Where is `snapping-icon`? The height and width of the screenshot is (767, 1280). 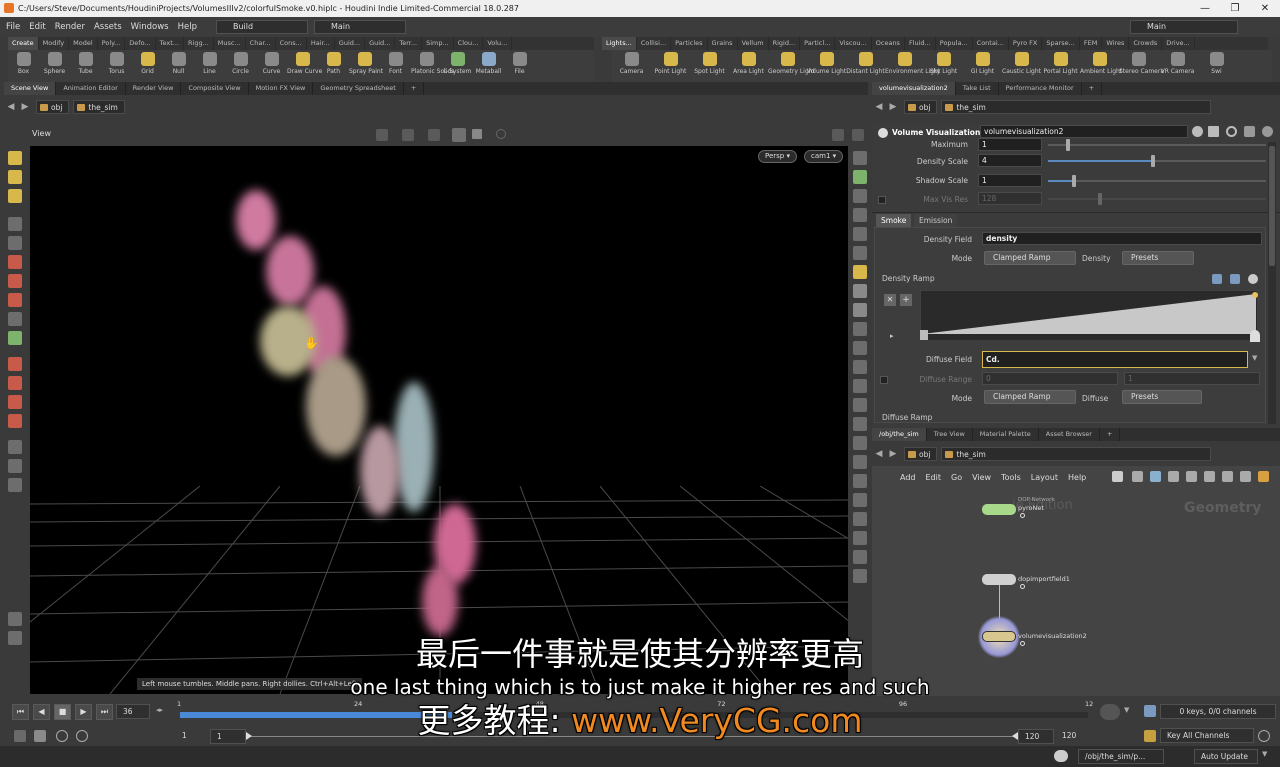 snapping-icon is located at coordinates (501, 134).